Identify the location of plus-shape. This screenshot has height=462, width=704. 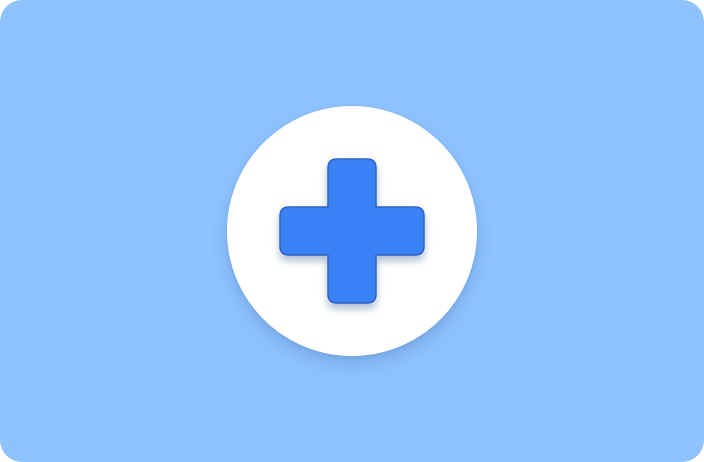
(352, 231).